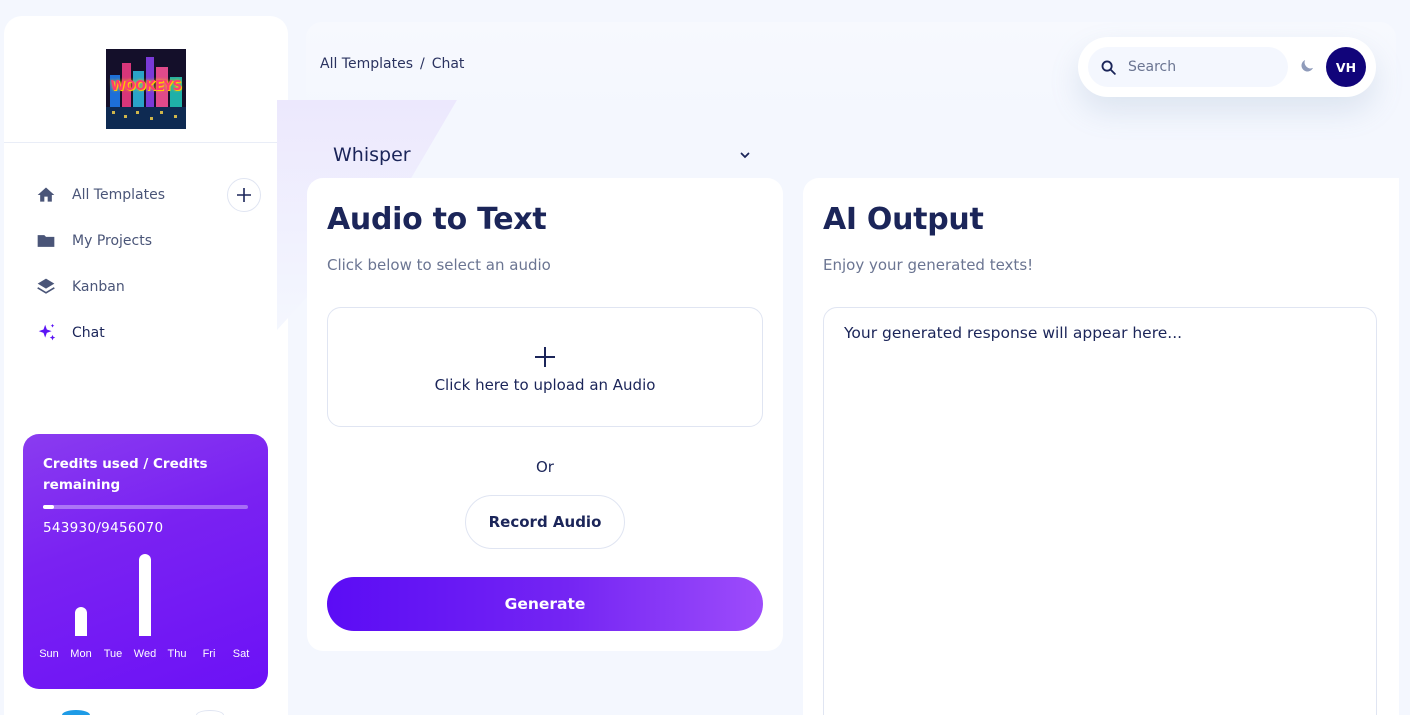 The image size is (1410, 715). What do you see at coordinates (145, 595) in the screenshot?
I see `usage-bar-wed` at bounding box center [145, 595].